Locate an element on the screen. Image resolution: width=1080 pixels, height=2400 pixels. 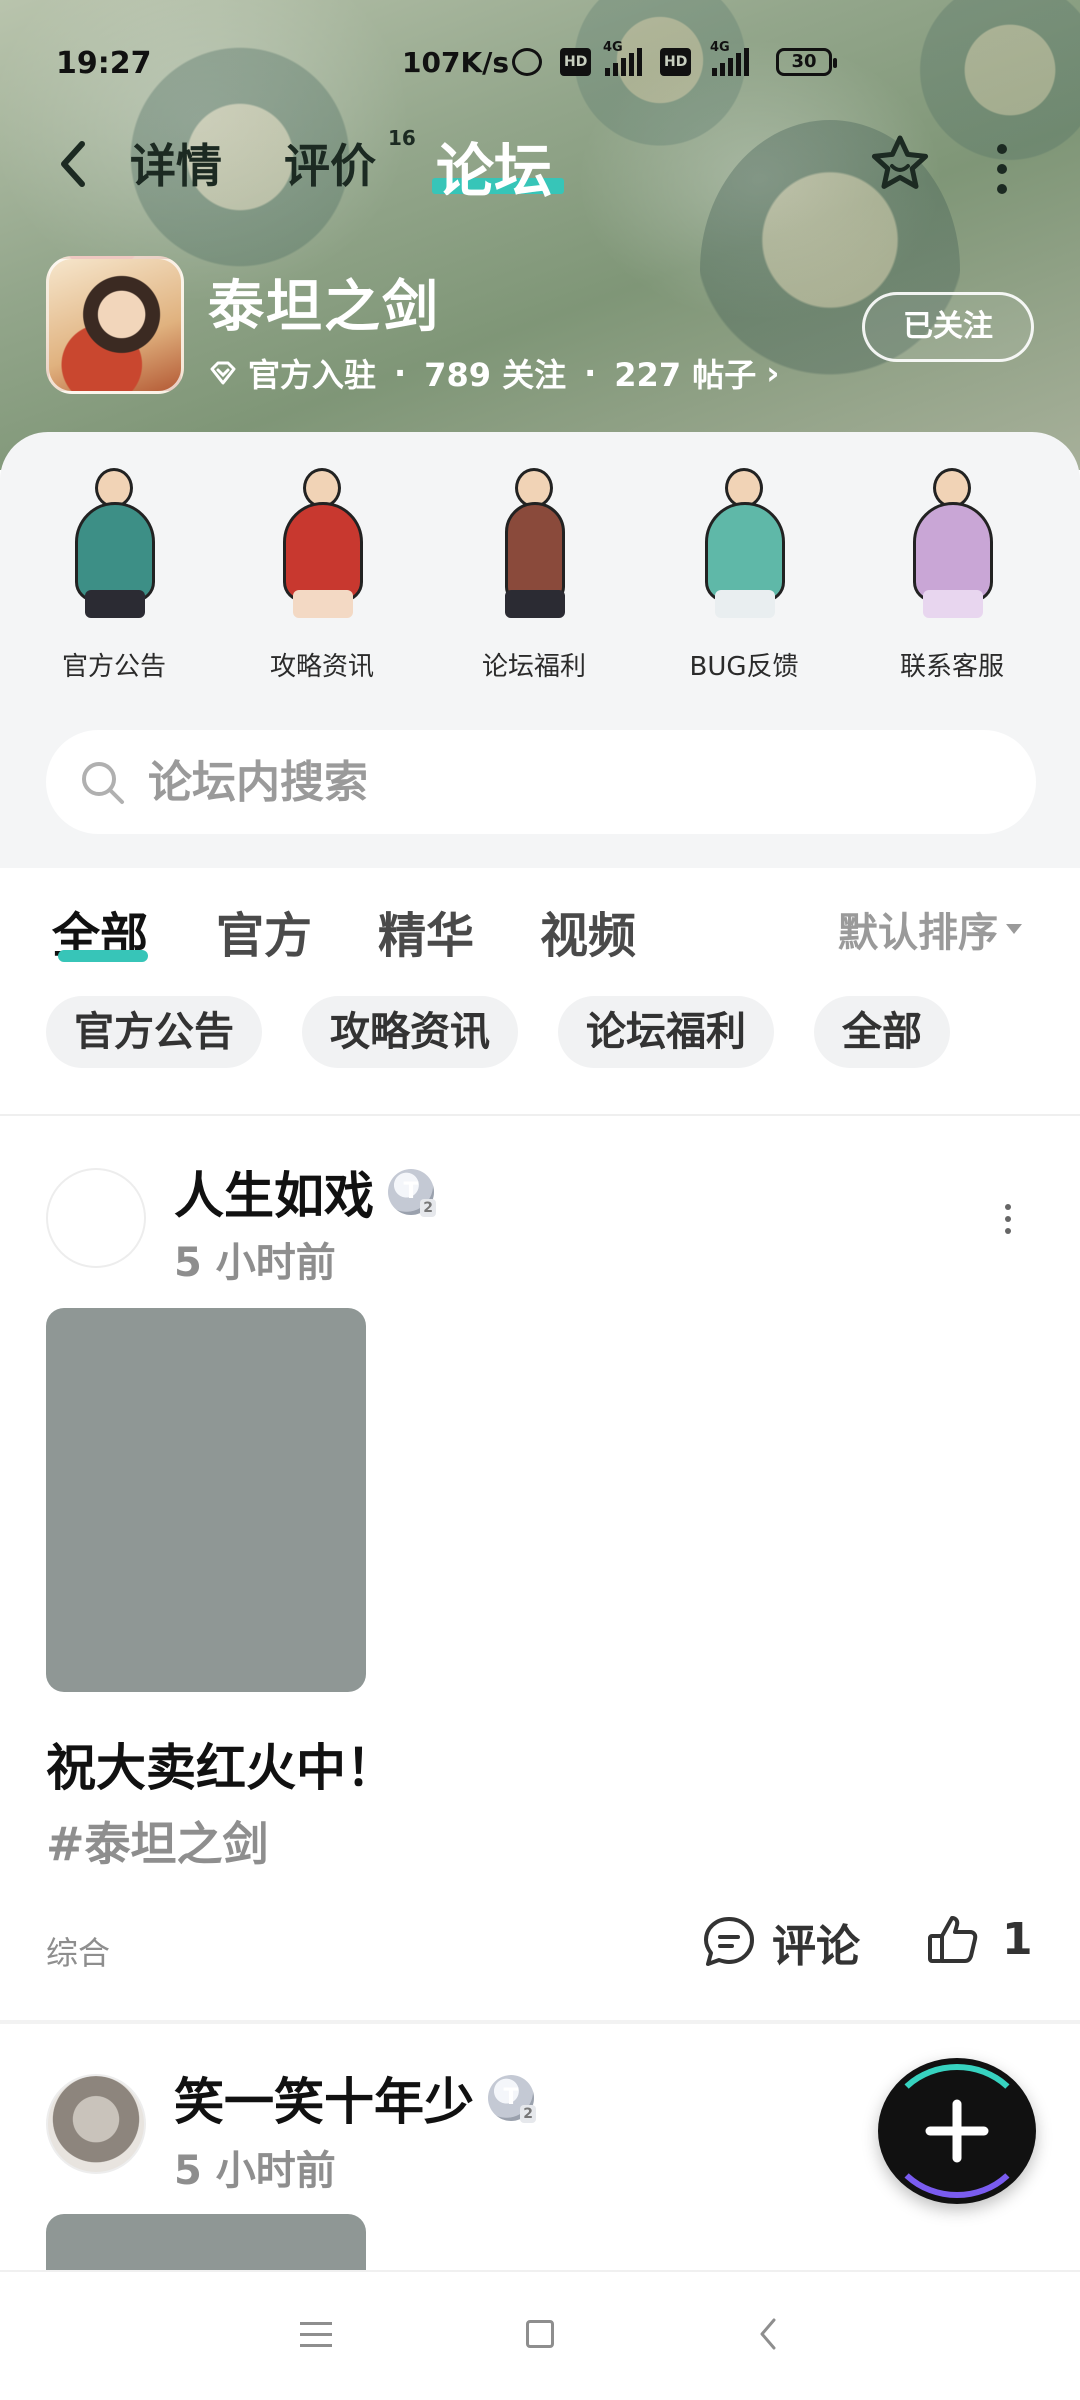
like-button: 1 is located at coordinates (978, 1939).